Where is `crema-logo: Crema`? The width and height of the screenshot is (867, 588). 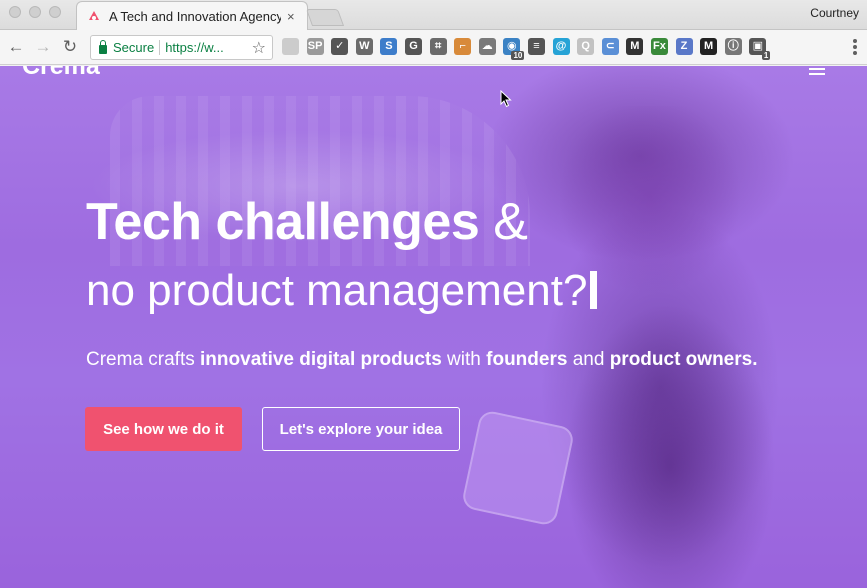
crema-logo: Crema is located at coordinates (61, 73).